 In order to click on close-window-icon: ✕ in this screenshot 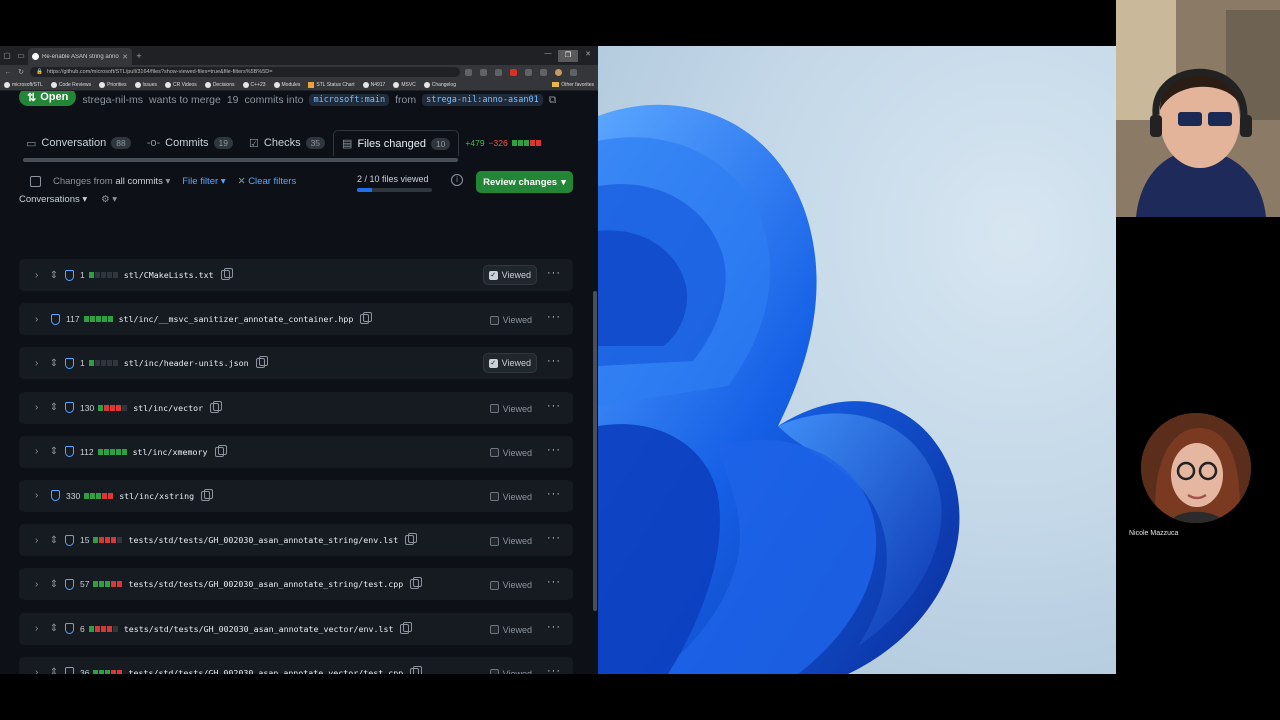, I will do `click(588, 56)`.